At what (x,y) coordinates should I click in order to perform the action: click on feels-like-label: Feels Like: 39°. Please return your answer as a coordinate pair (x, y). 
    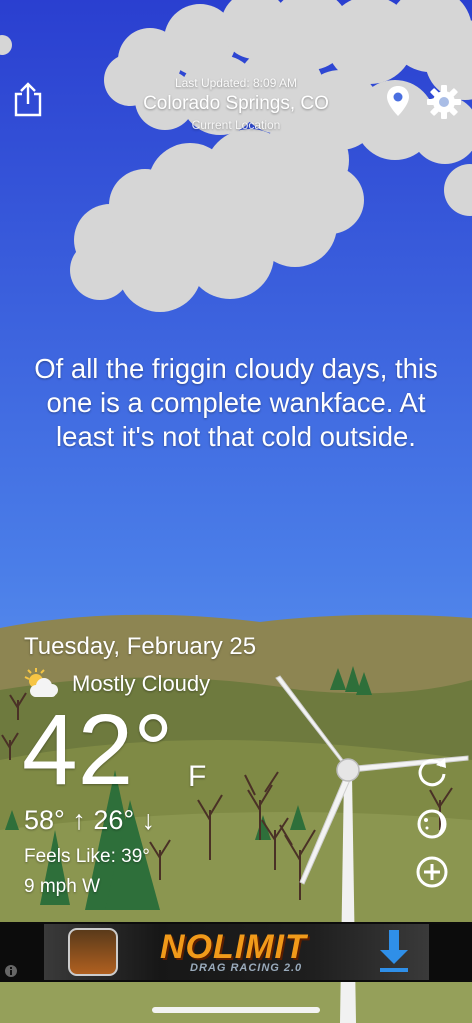
    Looking at the image, I should click on (87, 856).